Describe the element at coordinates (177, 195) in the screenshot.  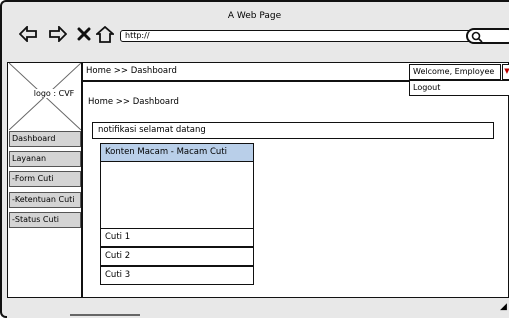
I see `content-list-body` at that location.